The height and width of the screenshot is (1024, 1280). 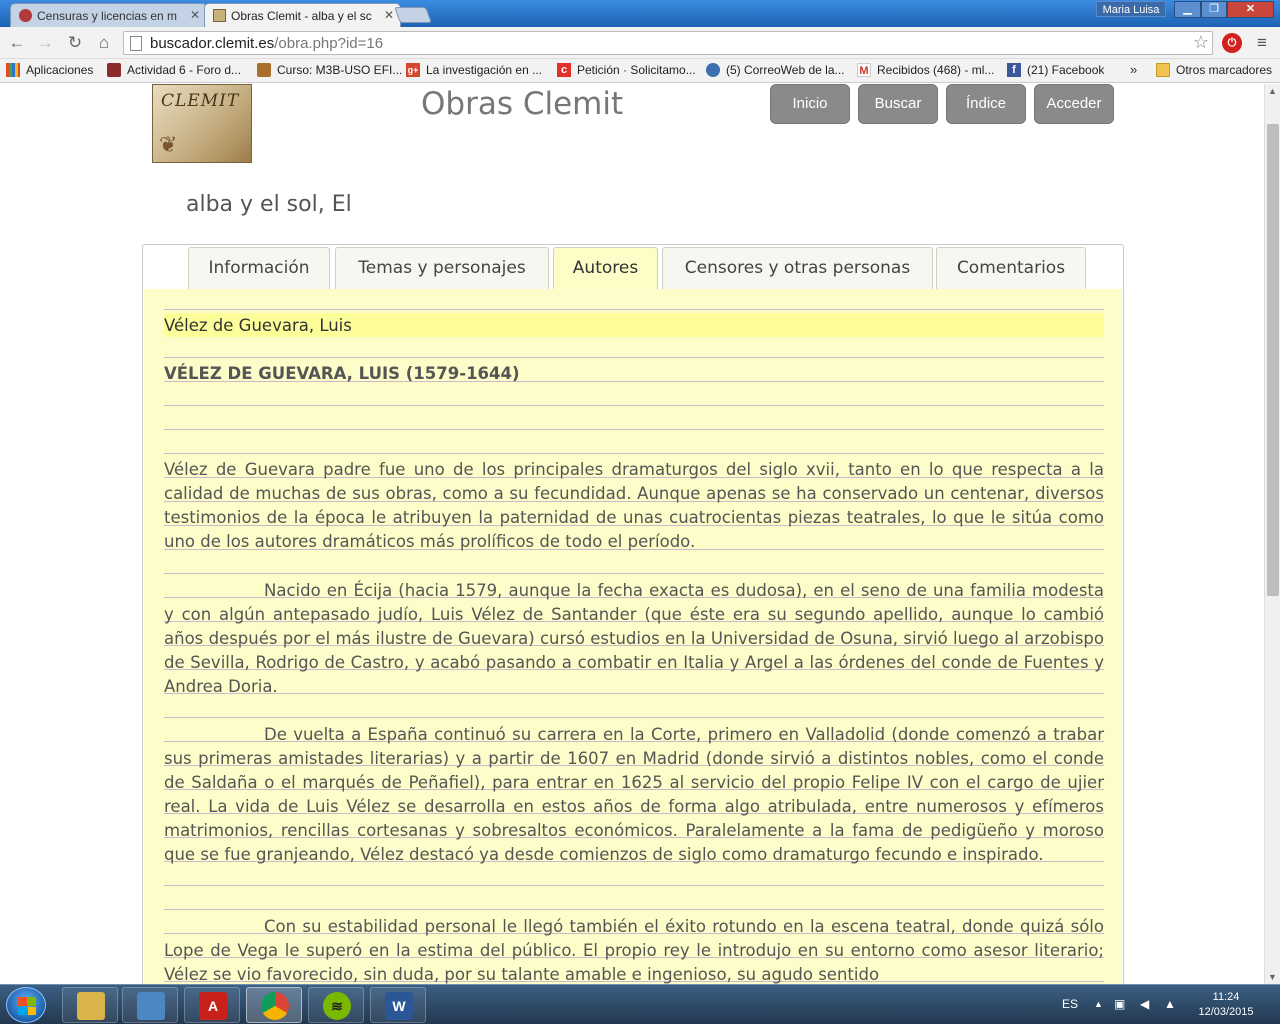 I want to click on nav-buscar-button: Buscar, so click(x=898, y=104).